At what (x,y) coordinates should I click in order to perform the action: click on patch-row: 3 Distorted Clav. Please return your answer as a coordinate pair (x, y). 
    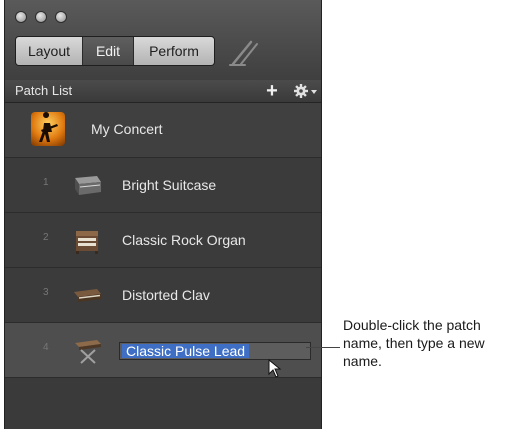
    Looking at the image, I should click on (163, 295).